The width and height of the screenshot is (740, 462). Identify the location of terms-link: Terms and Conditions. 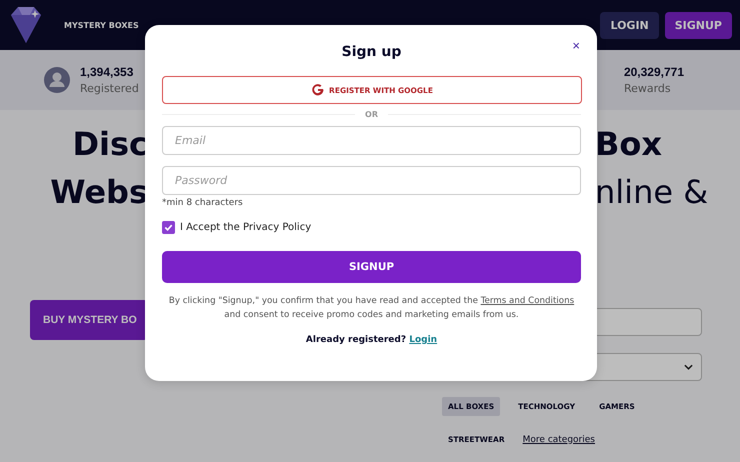
(527, 301).